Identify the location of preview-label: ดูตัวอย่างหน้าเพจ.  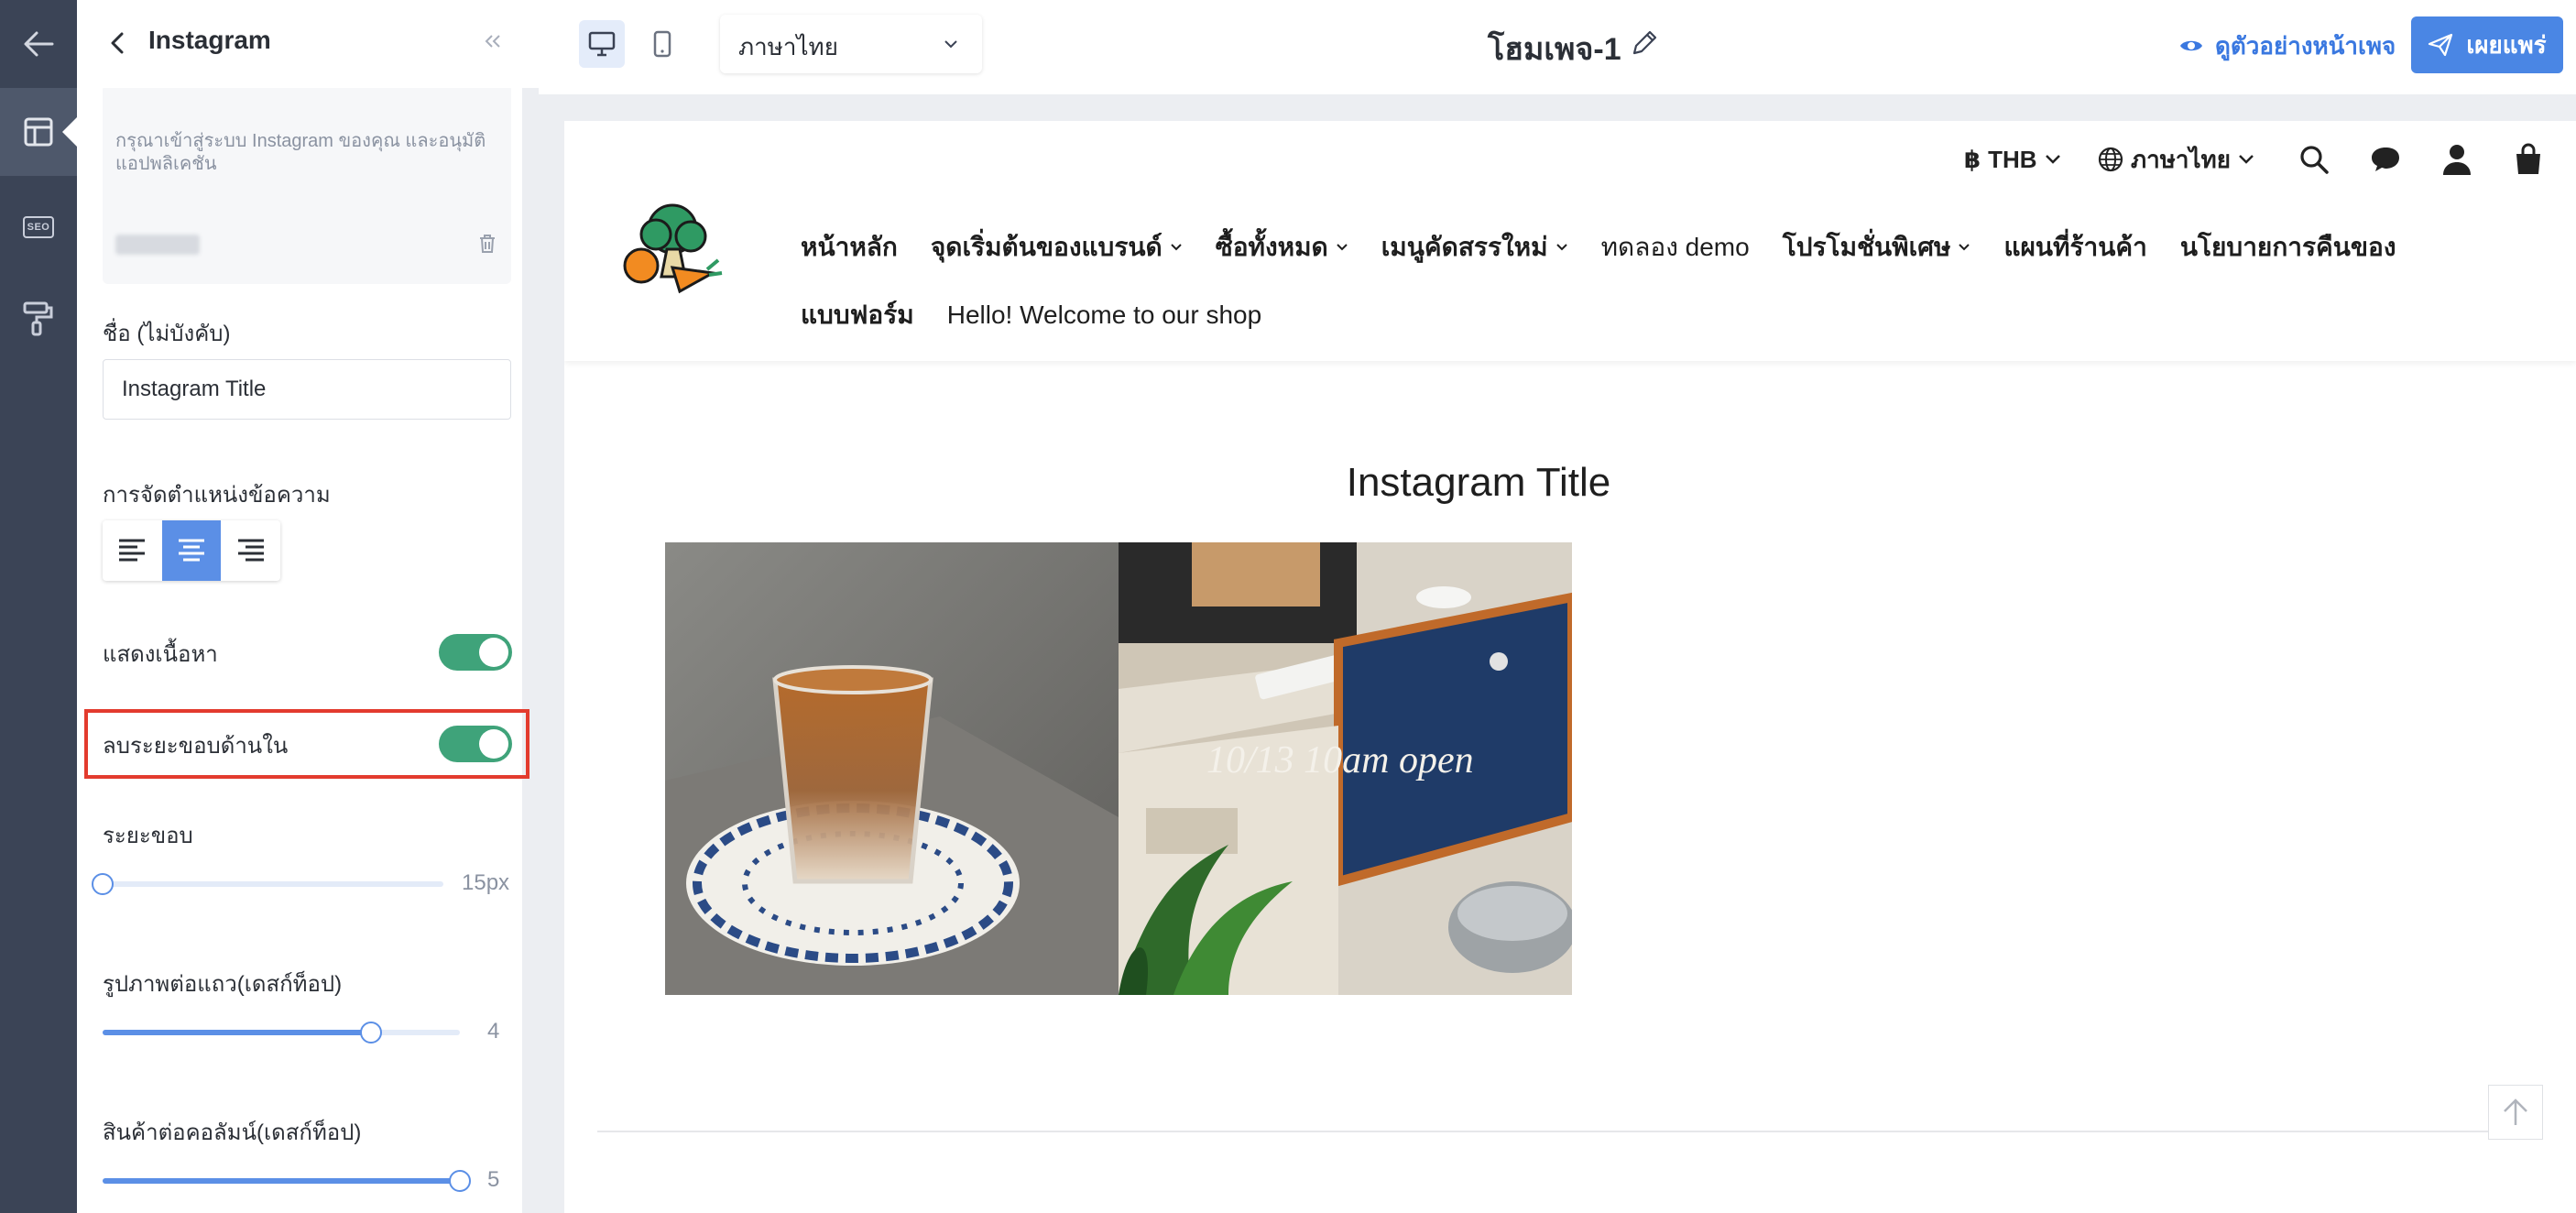
(2305, 45).